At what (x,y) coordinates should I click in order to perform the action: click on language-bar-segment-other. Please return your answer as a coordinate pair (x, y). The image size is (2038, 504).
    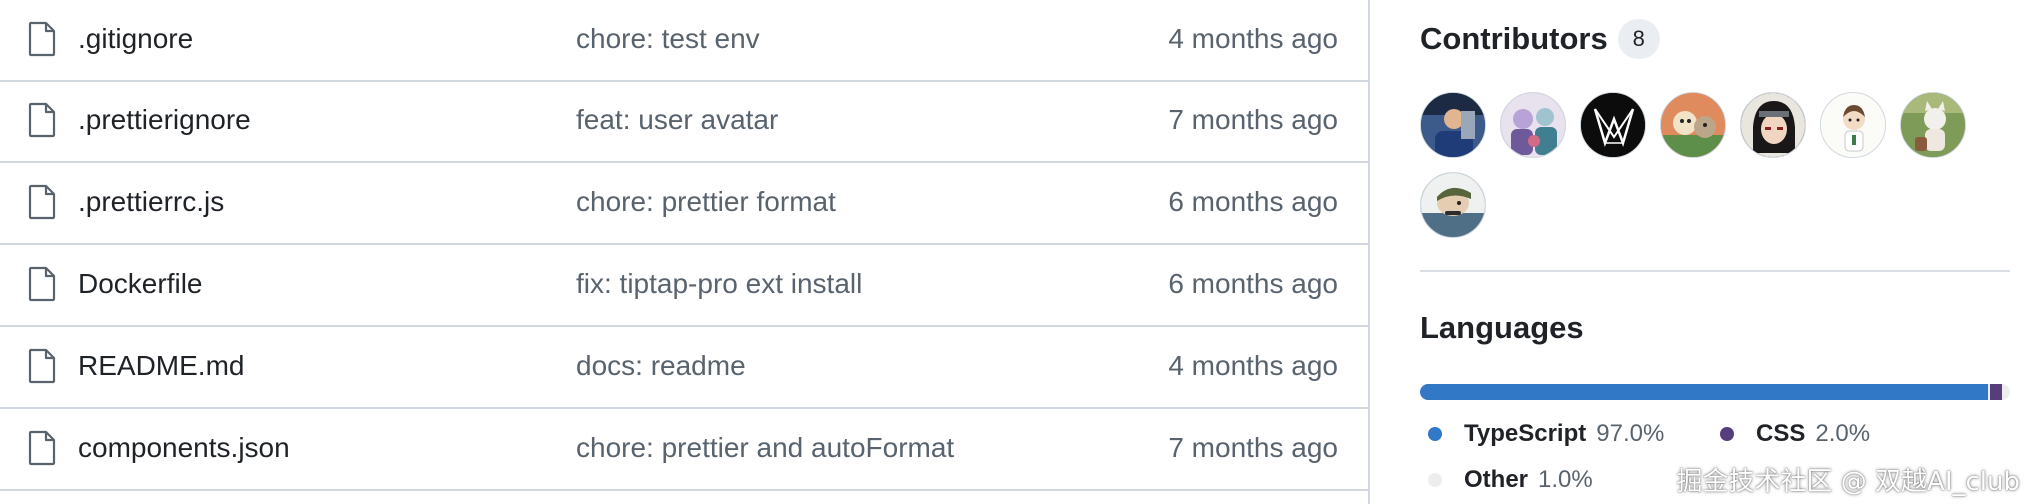
    Looking at the image, I should click on (2007, 392).